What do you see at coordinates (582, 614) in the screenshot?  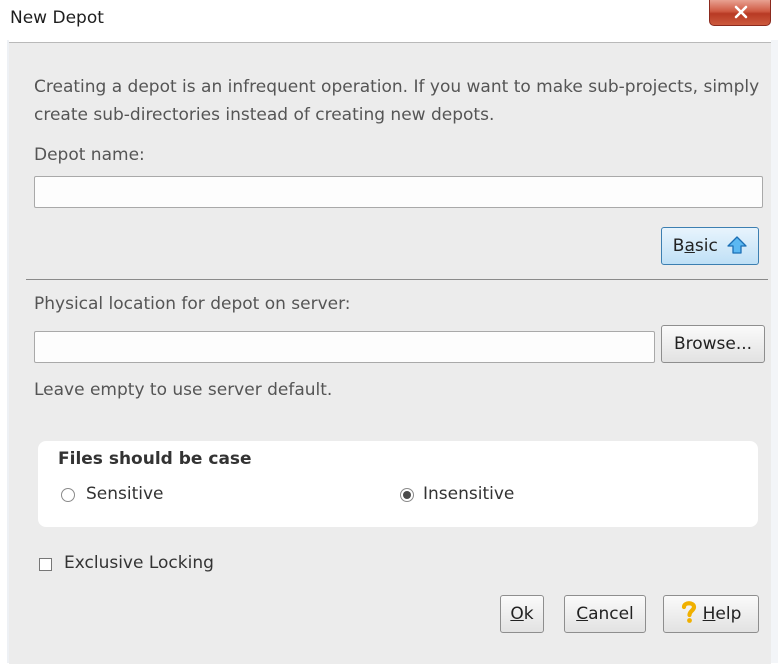 I see `cancel-mnemonic: C` at bounding box center [582, 614].